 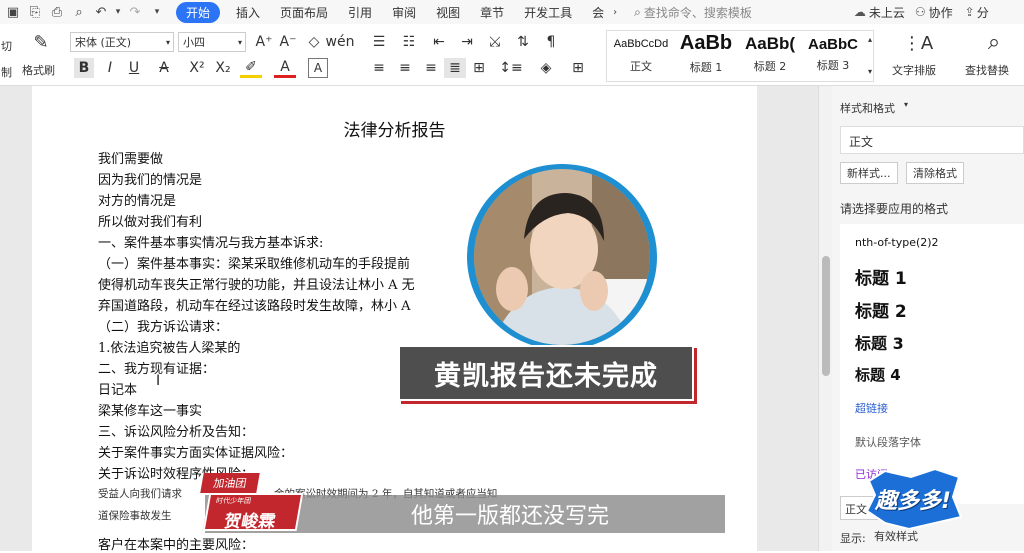 What do you see at coordinates (379, 68) in the screenshot?
I see `align-left-icon: ≡` at bounding box center [379, 68].